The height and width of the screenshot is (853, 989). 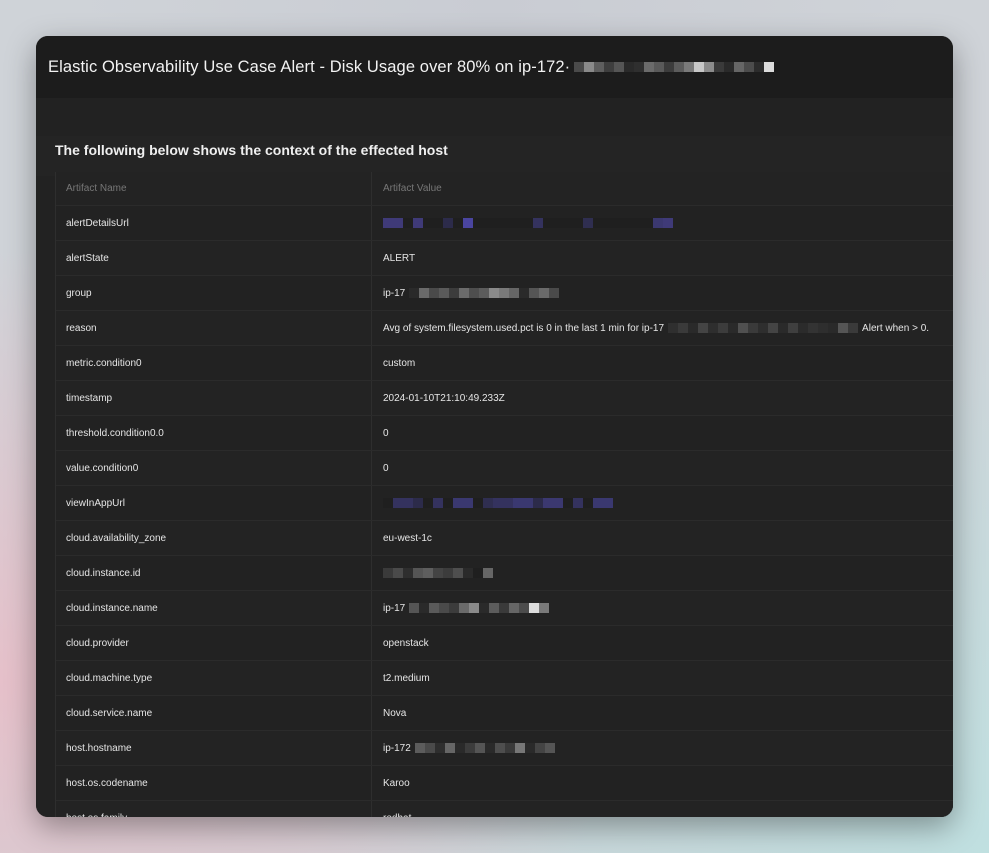 I want to click on table-row: metric.condition0 custom, so click(x=504, y=363).